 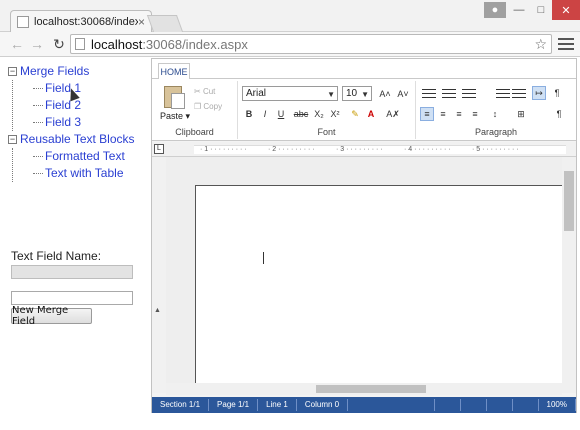 What do you see at coordinates (519, 10) in the screenshot?
I see `minimize-icon: —` at bounding box center [519, 10].